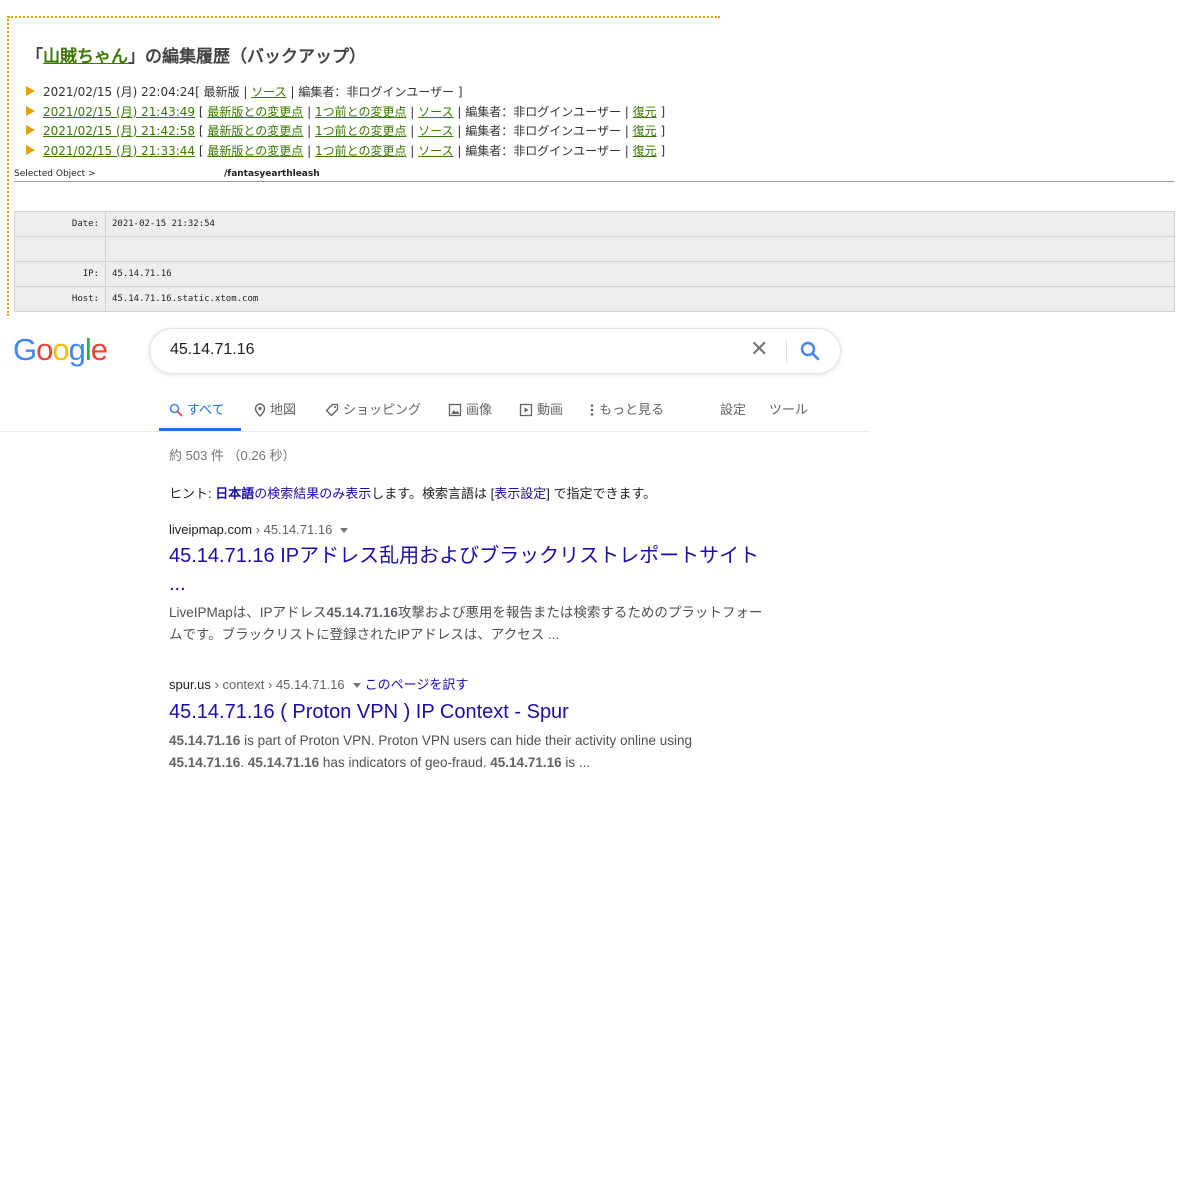 The height and width of the screenshot is (1200, 1200). I want to click on tab-videos: 動画, so click(541, 408).